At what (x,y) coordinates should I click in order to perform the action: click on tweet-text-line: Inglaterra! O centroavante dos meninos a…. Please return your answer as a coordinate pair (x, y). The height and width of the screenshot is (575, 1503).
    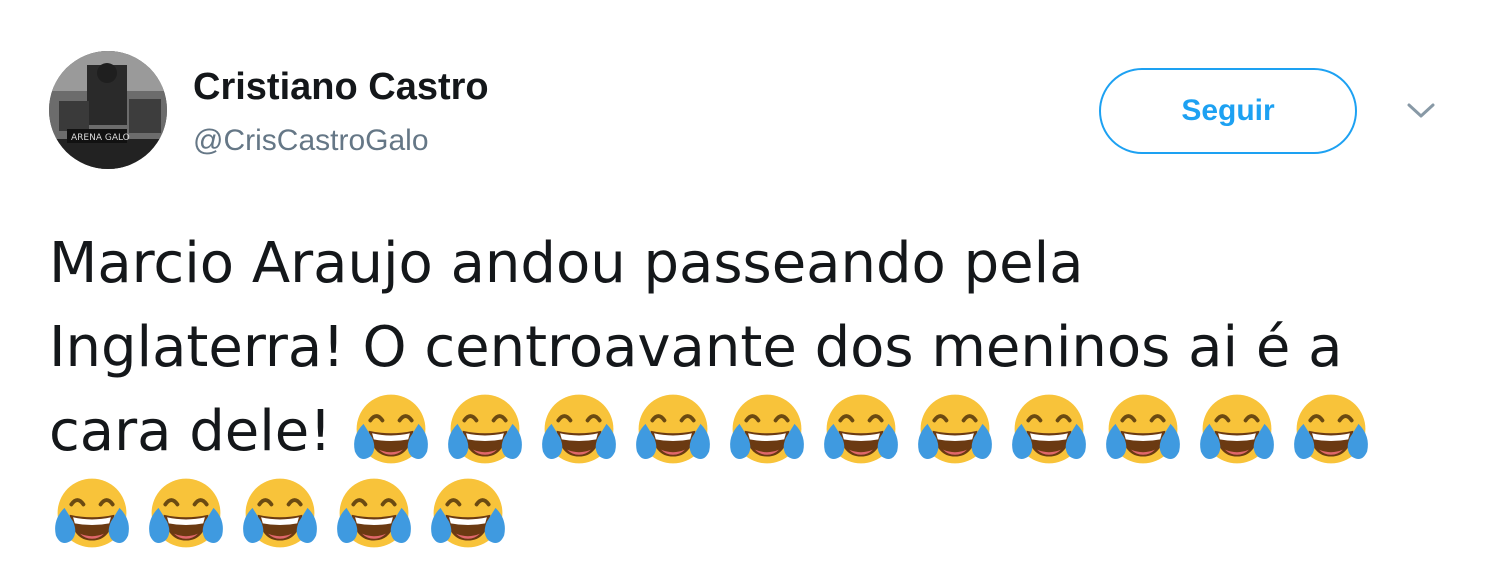
    Looking at the image, I should click on (696, 347).